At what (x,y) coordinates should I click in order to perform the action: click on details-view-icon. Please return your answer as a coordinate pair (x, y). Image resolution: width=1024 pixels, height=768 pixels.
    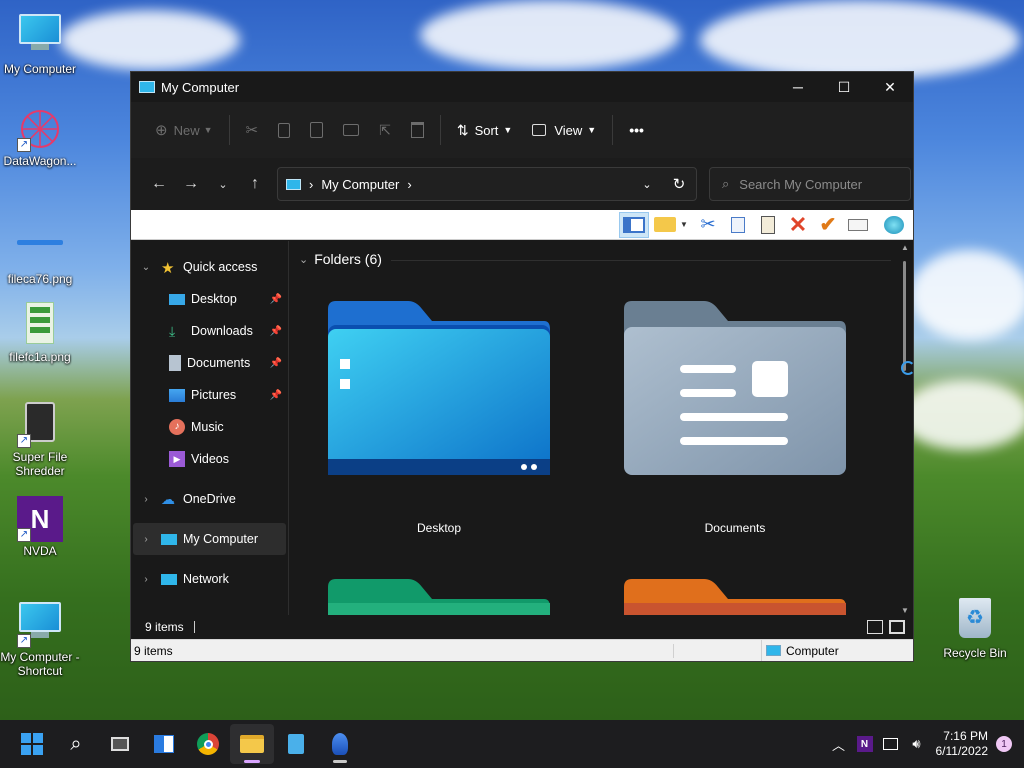
    Looking at the image, I should click on (875, 627).